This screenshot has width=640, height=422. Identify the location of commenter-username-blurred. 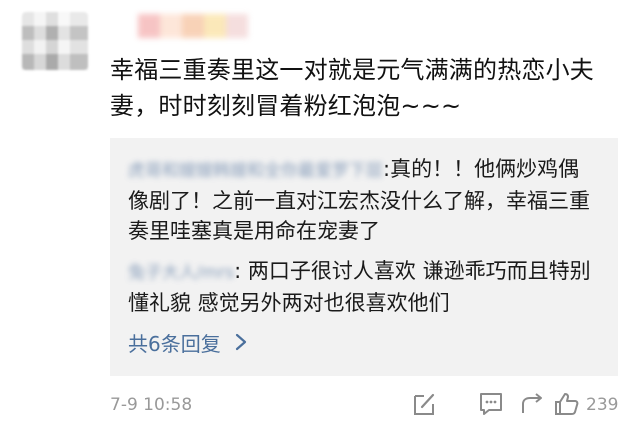
(193, 26).